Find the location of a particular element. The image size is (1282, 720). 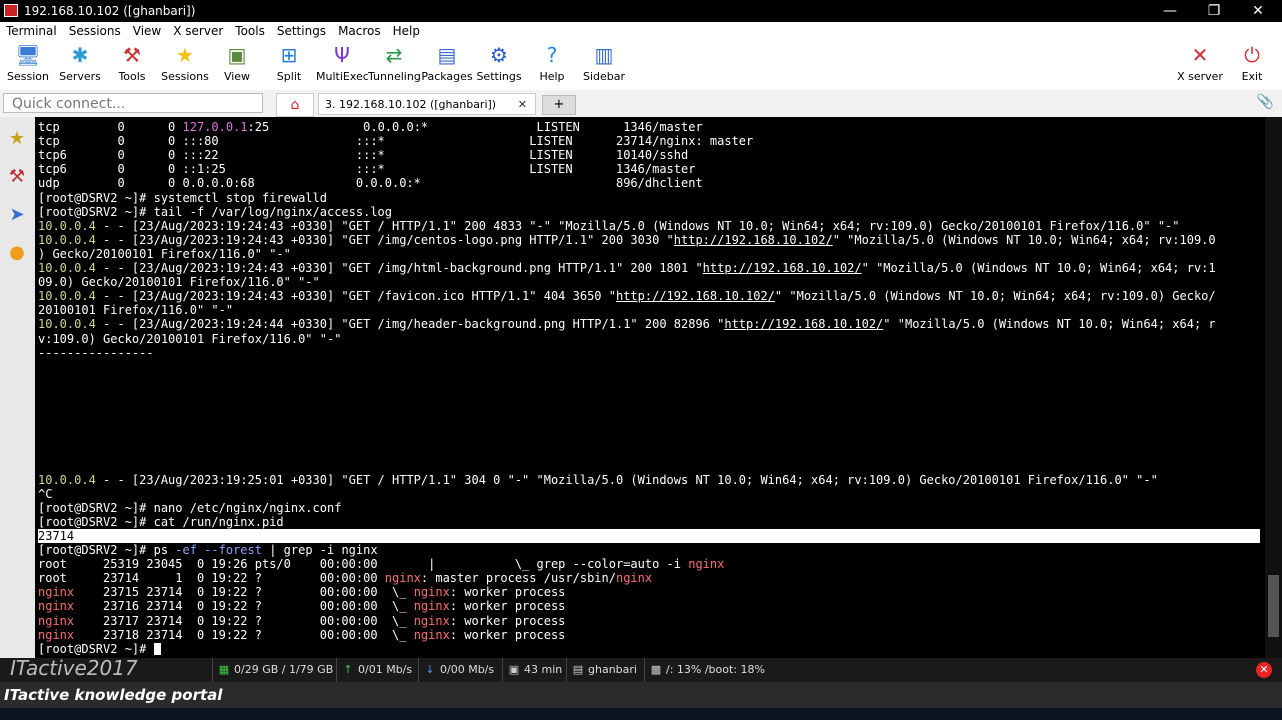

toolbar-view-button: ▣ View is located at coordinates (237, 62).